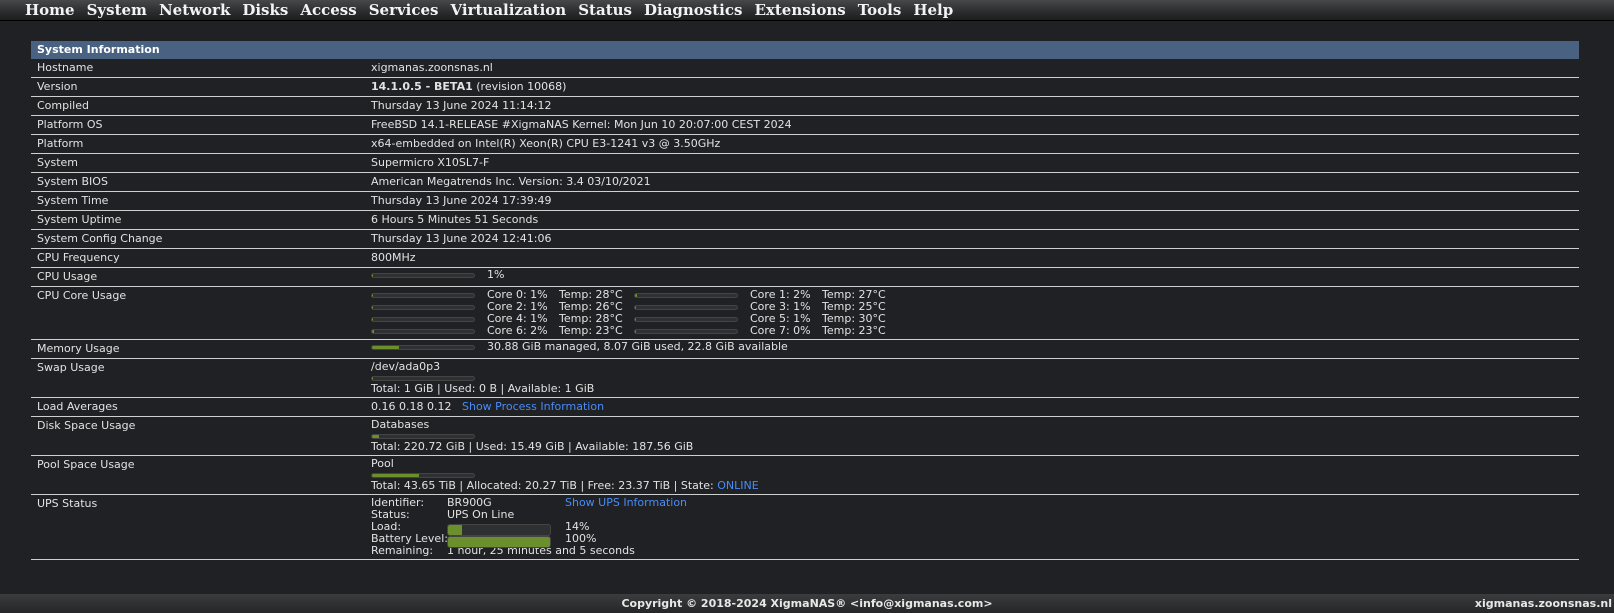  What do you see at coordinates (975, 87) in the screenshot?
I see `version-value: 14.1.0.5 - BETA1 (revision 10068)` at bounding box center [975, 87].